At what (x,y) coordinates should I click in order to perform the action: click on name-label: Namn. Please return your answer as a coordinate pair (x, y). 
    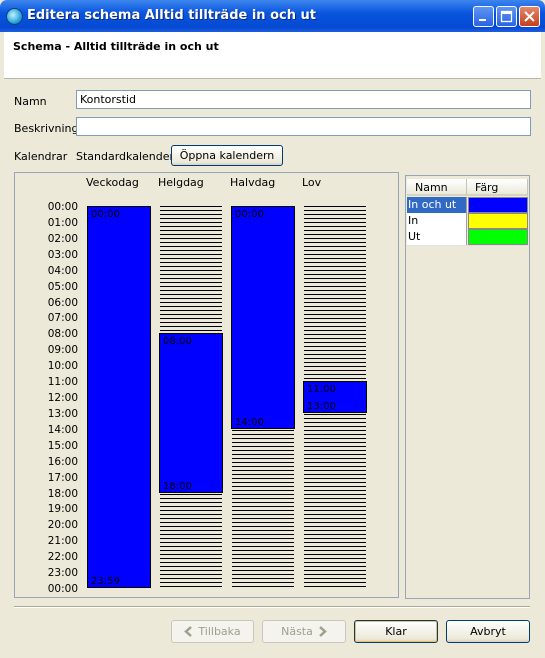
    Looking at the image, I should click on (30, 101).